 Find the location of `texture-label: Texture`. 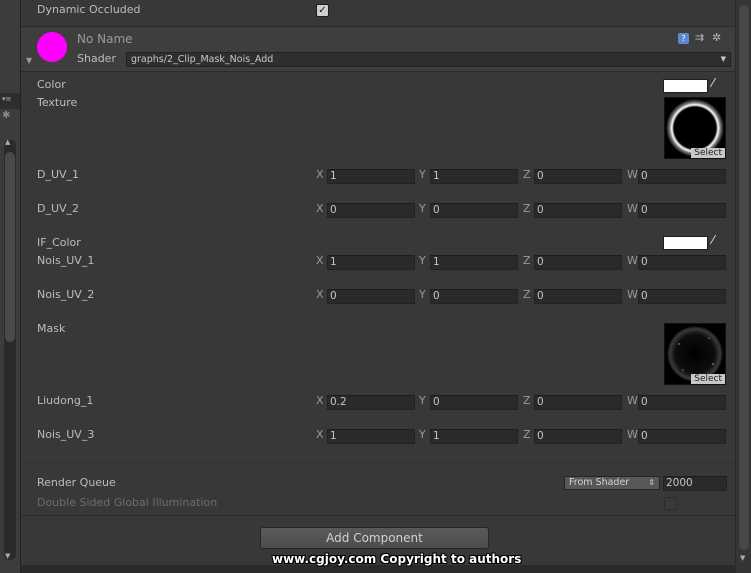

texture-label: Texture is located at coordinates (57, 102).